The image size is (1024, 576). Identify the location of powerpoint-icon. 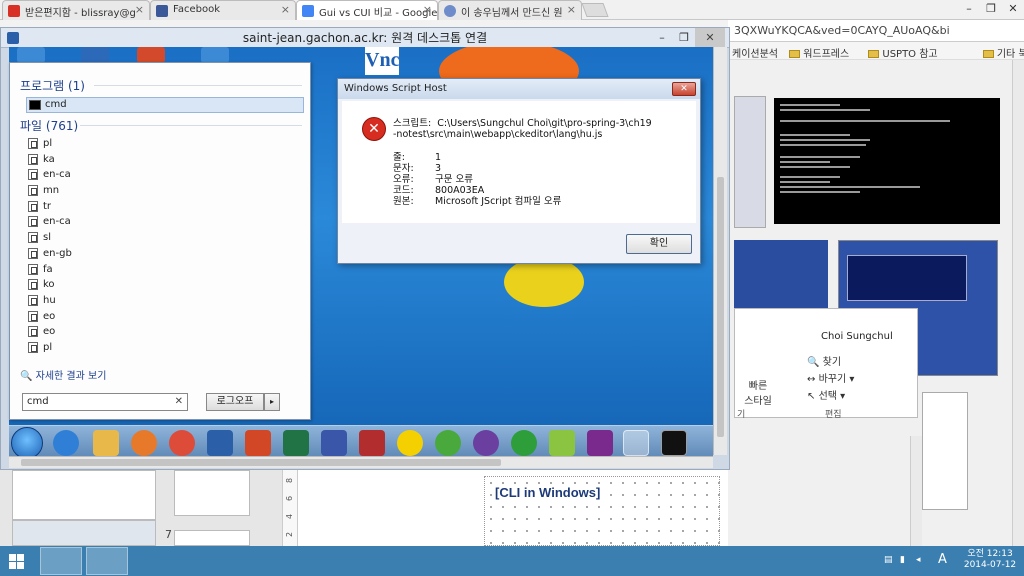
(258, 443).